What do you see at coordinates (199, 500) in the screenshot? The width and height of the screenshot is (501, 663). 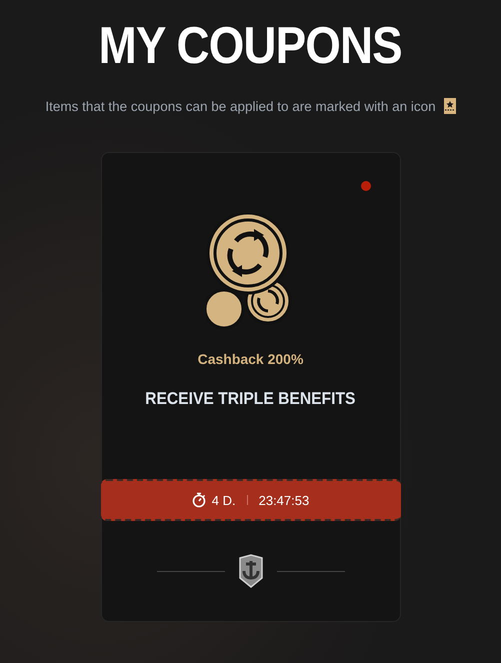 I see `stopwatch-icon` at bounding box center [199, 500].